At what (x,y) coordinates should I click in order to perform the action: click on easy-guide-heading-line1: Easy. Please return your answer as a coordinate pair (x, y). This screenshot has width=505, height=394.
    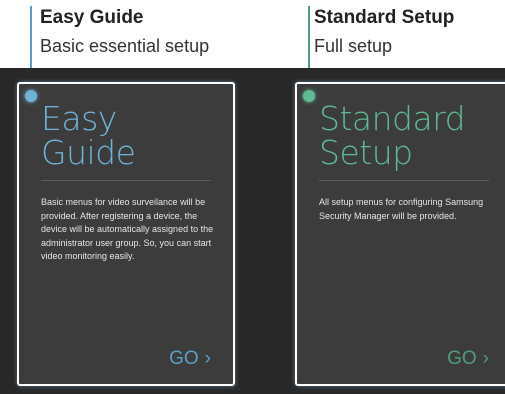
    Looking at the image, I should click on (79, 118).